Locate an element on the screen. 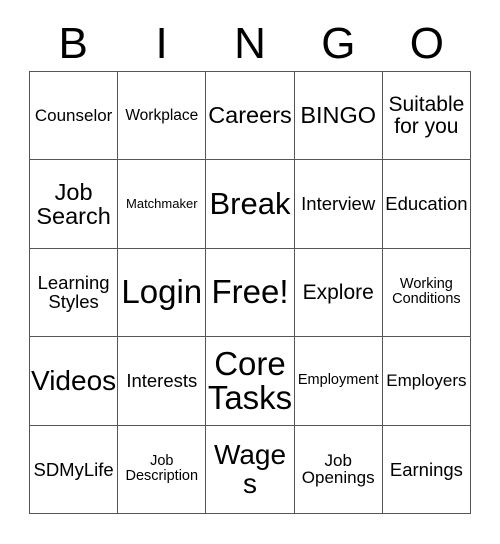 This screenshot has width=500, height=544. bingo-cell-label: Earnings is located at coordinates (426, 469).